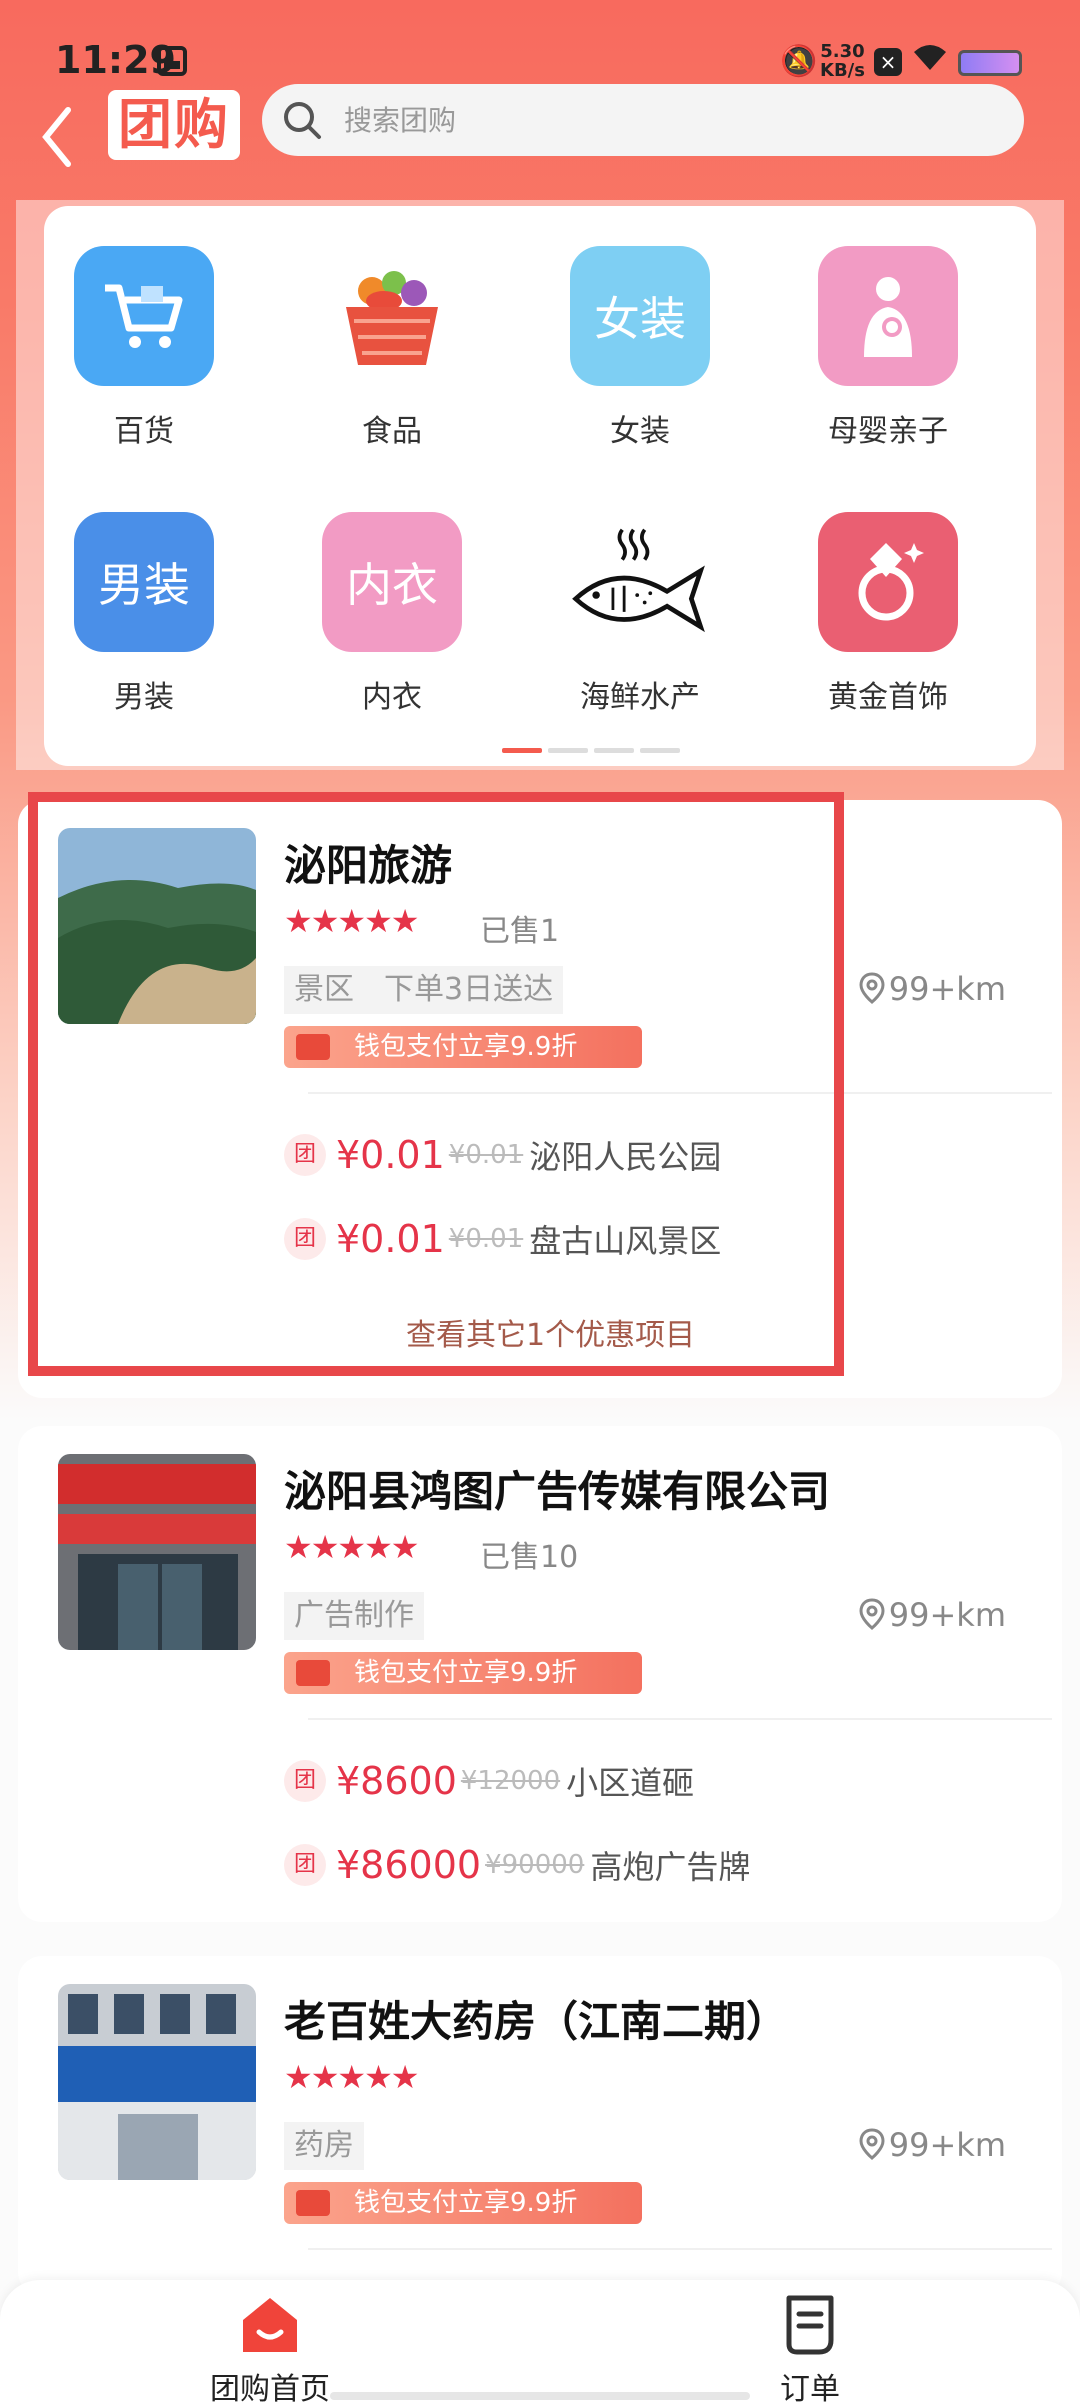 This screenshot has width=1080, height=2408. Describe the element at coordinates (799, 61) in the screenshot. I see `mute-bell-icon: 🔕` at that location.